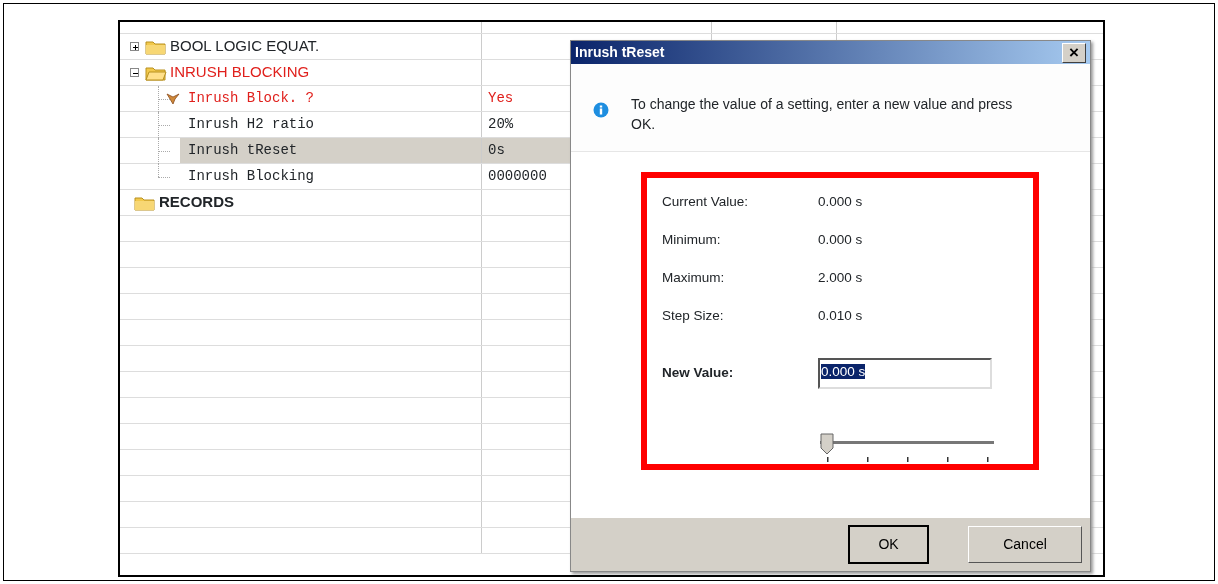 The height and width of the screenshot is (584, 1218). I want to click on field-value: 2.000 s, so click(840, 278).